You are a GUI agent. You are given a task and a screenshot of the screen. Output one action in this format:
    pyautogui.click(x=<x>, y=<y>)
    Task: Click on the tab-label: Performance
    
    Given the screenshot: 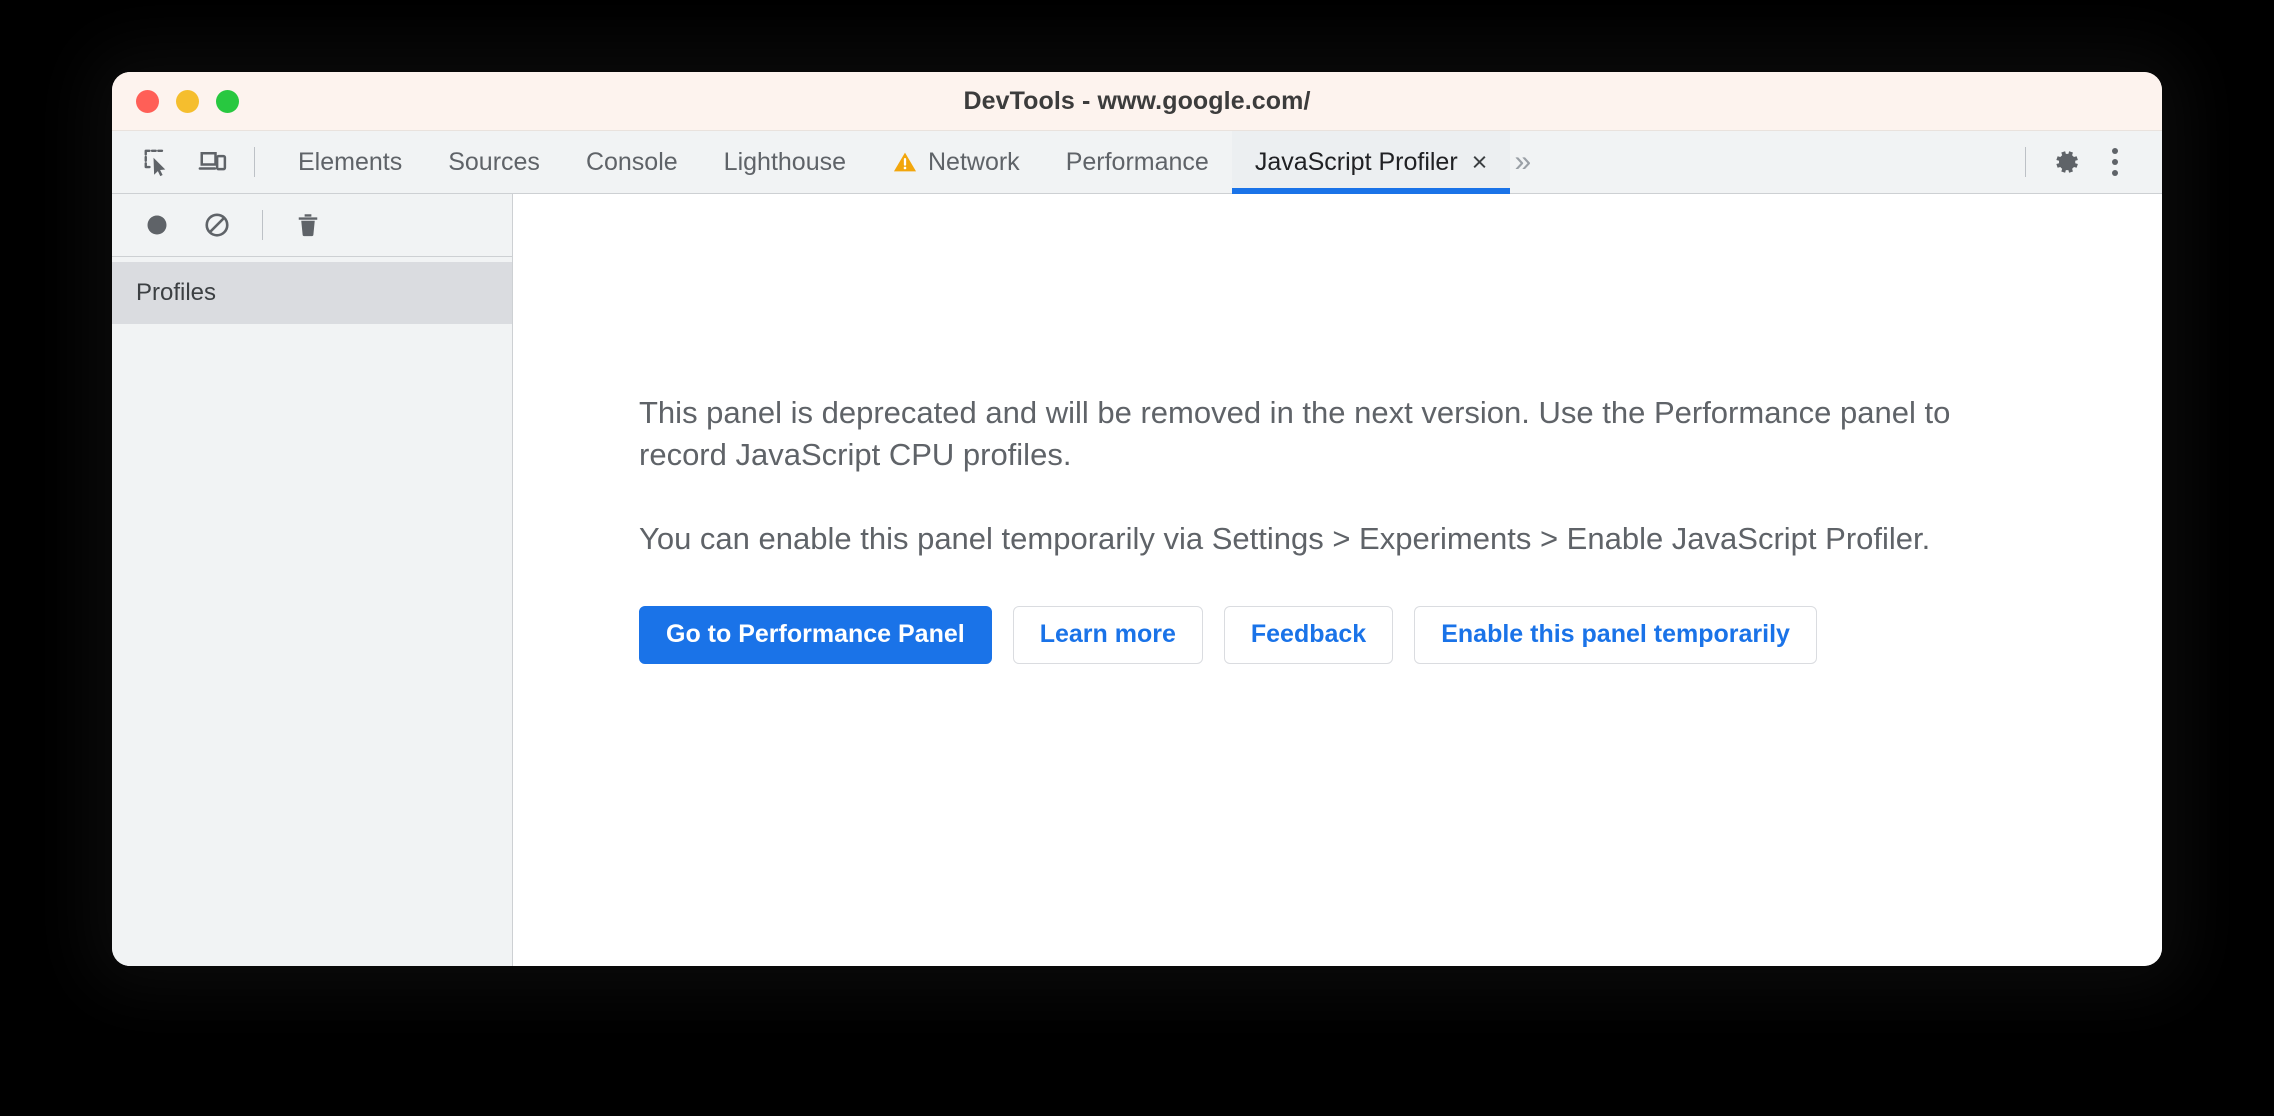 What is the action you would take?
    pyautogui.click(x=1137, y=161)
    